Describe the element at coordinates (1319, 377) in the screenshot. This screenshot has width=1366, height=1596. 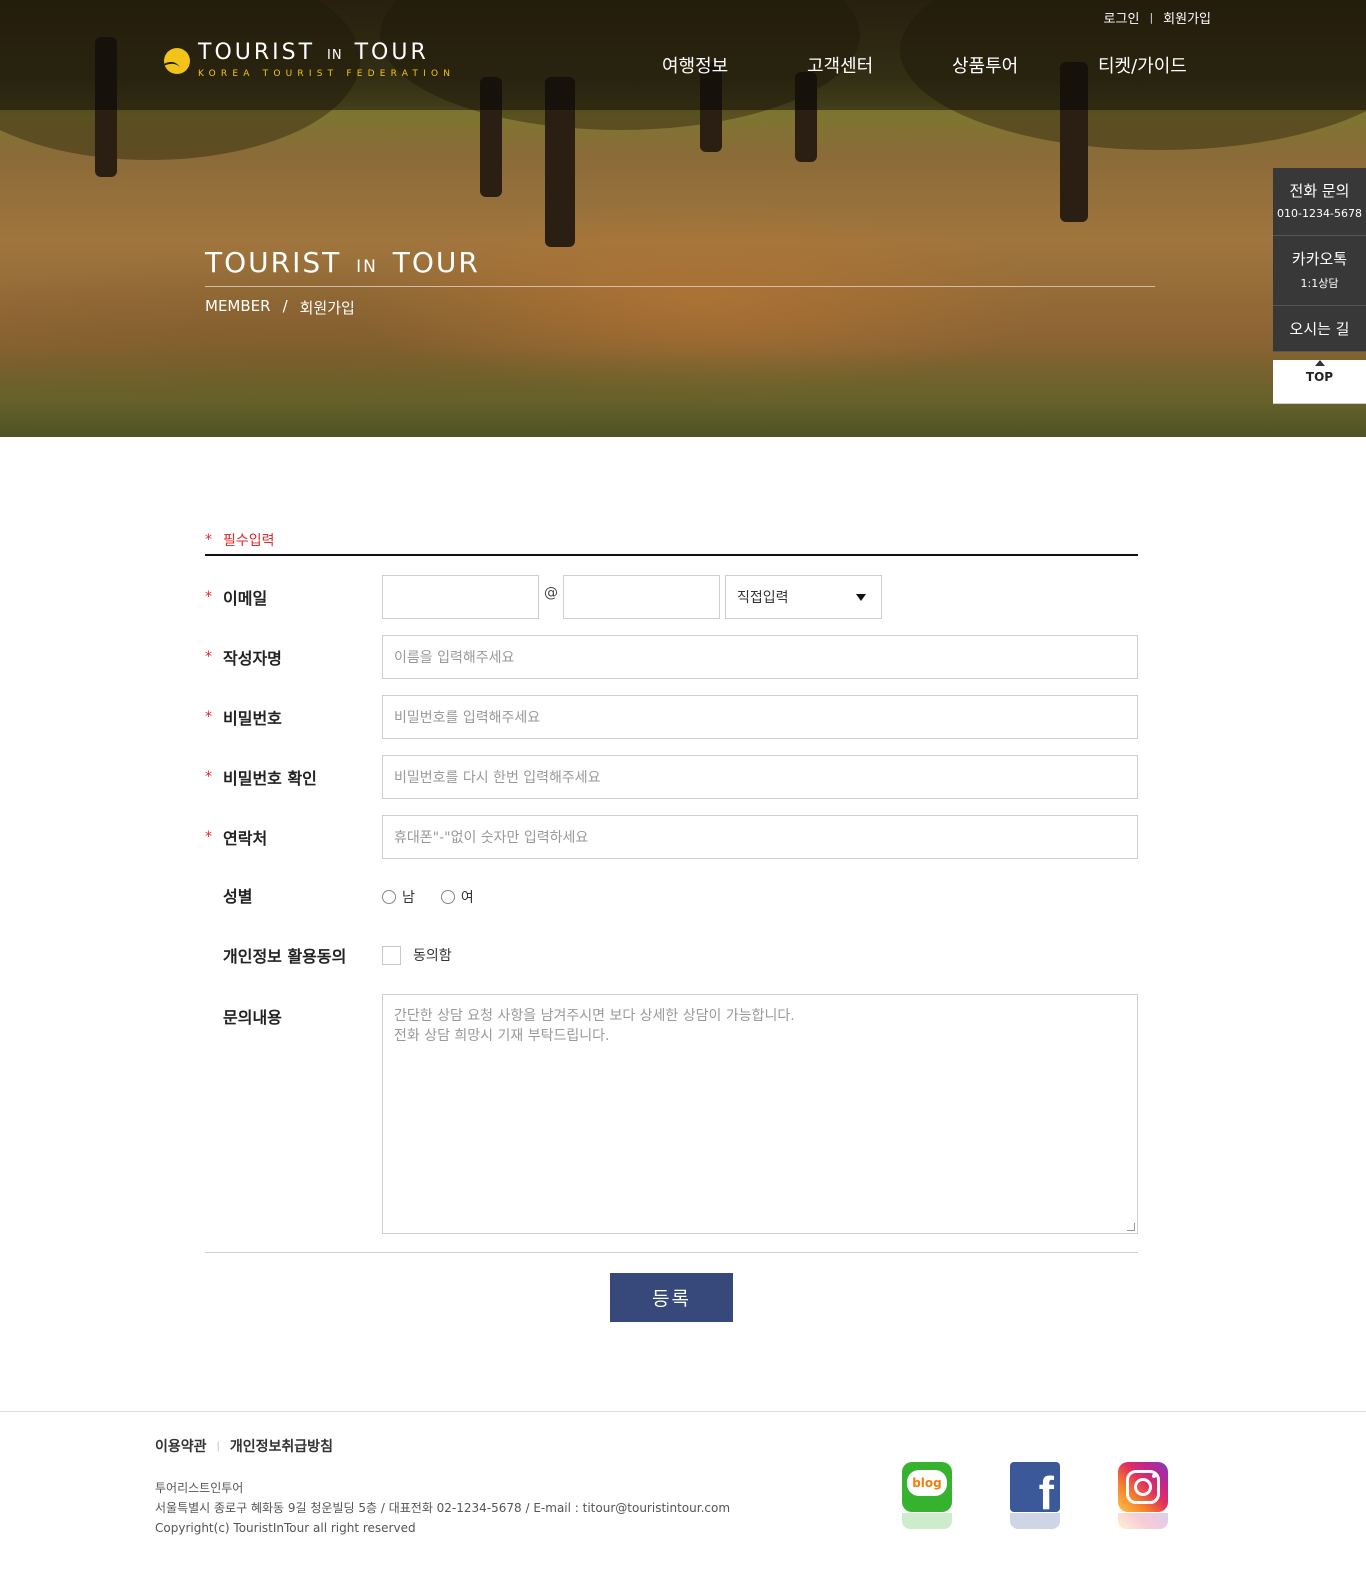
I see `scroll-top-label: TOP` at that location.